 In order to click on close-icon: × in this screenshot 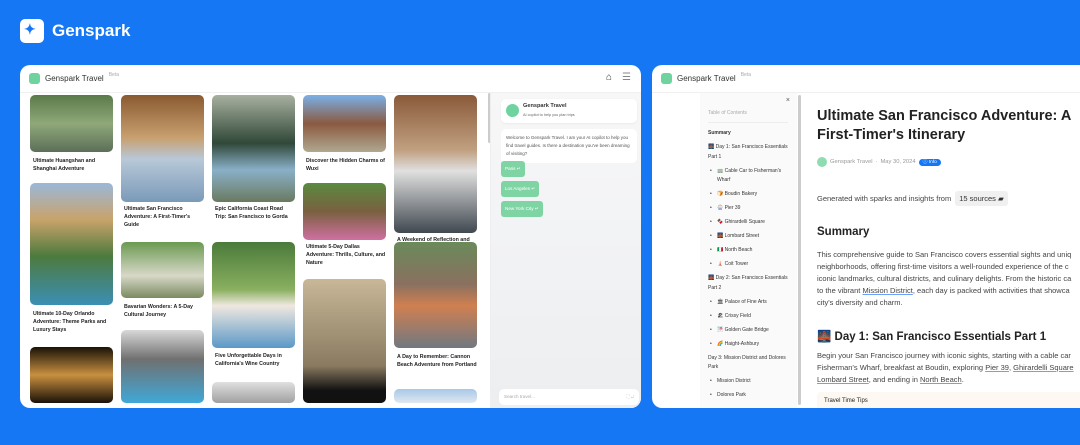, I will do `click(788, 100)`.